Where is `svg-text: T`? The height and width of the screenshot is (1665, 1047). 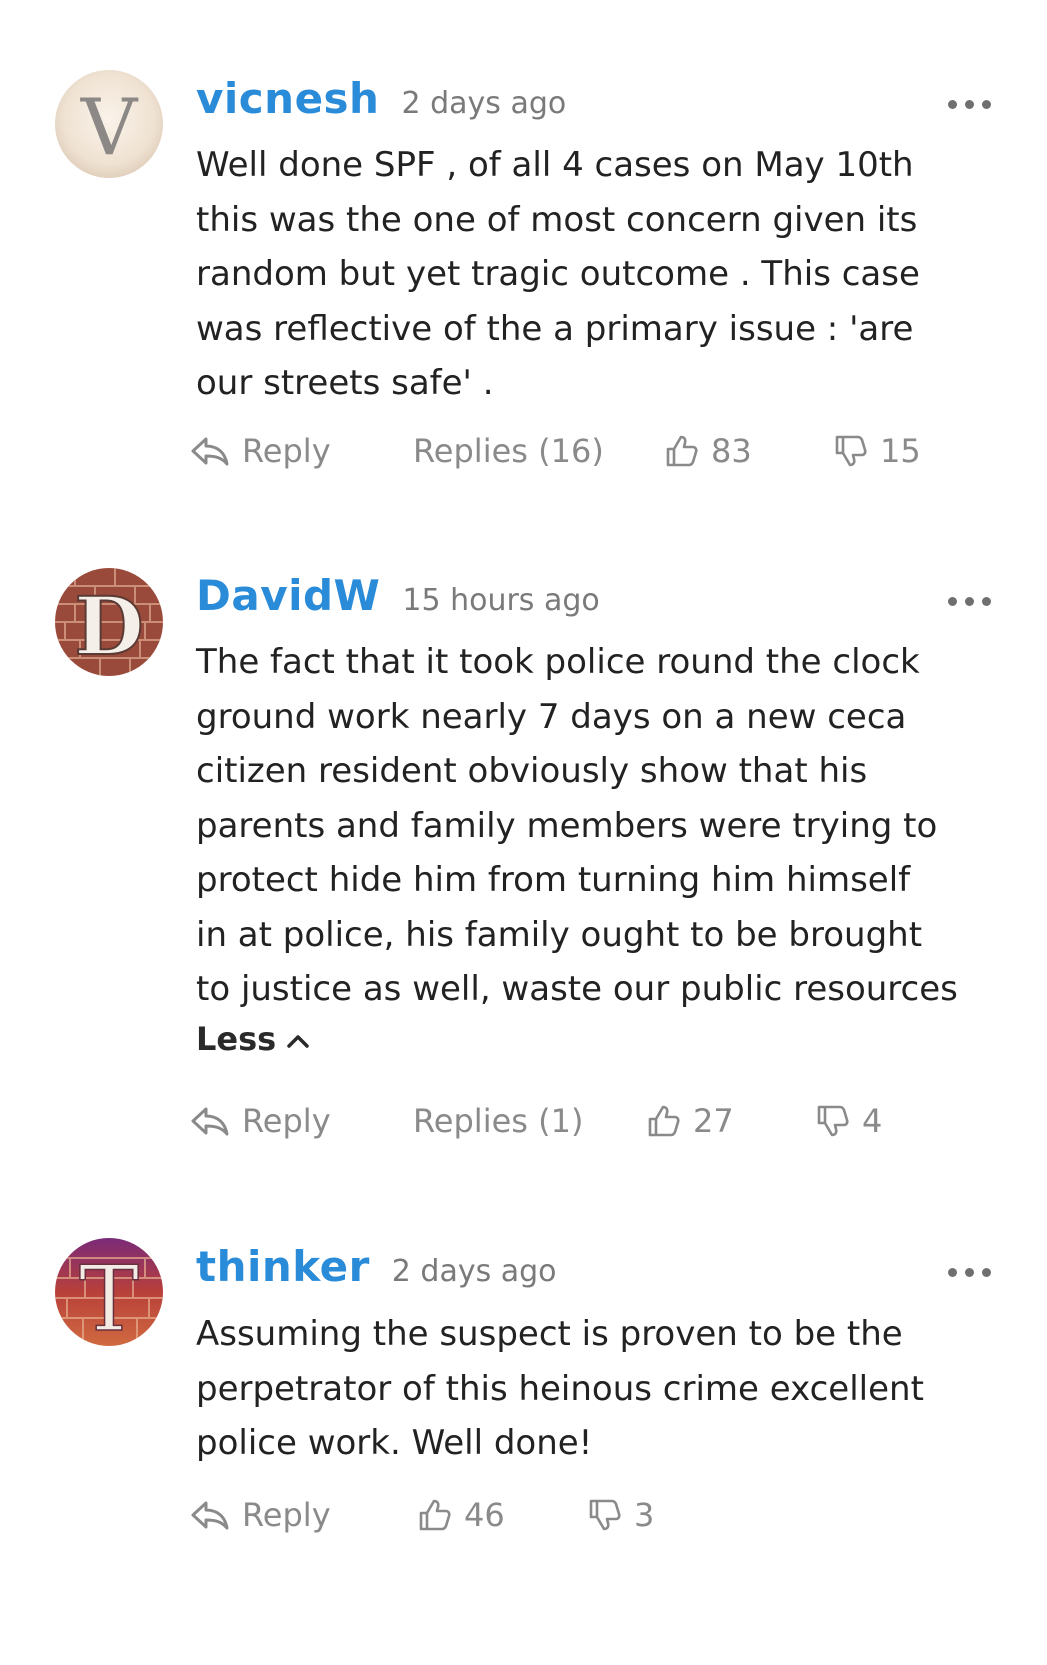
svg-text: T is located at coordinates (109, 1296).